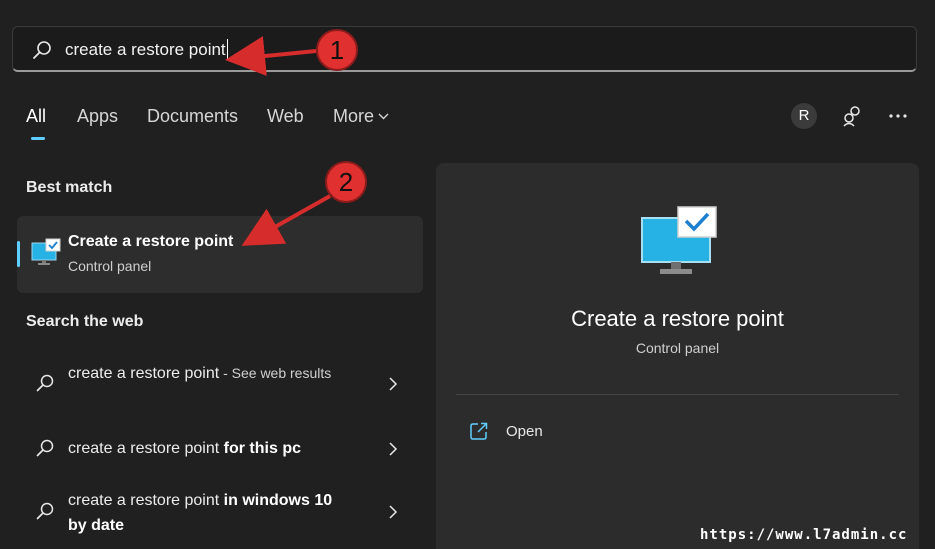 The height and width of the screenshot is (549, 935). Describe the element at coordinates (898, 116) in the screenshot. I see `more-options-icon` at that location.